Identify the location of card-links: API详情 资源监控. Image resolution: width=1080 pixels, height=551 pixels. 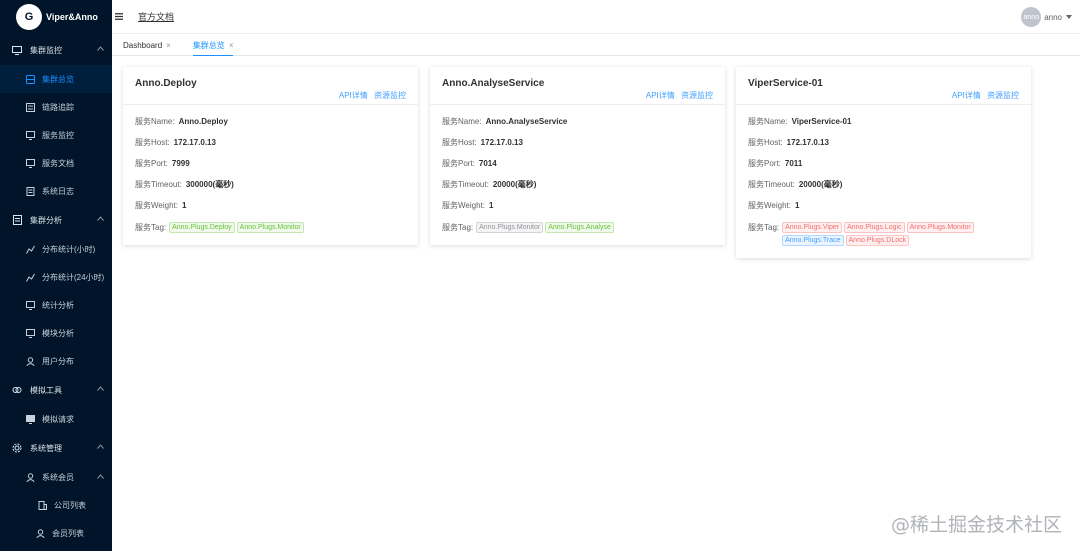
(983, 95).